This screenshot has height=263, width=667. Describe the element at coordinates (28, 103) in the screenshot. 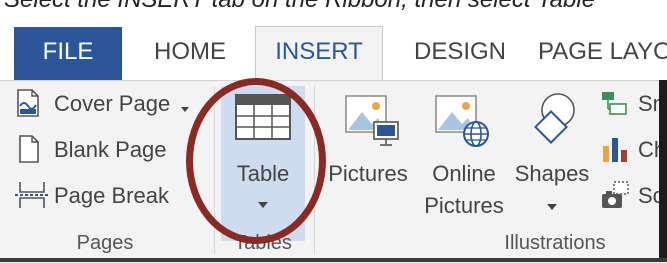

I see `cover-page-icon` at that location.